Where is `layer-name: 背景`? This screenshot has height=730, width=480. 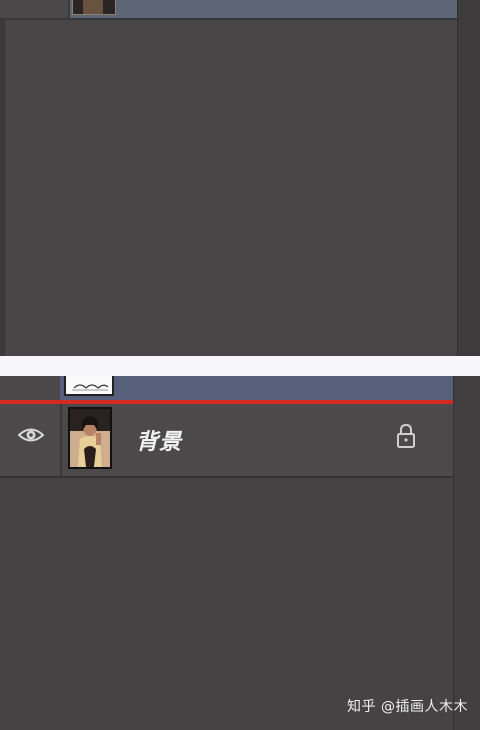 layer-name: 背景 is located at coordinates (159, 440).